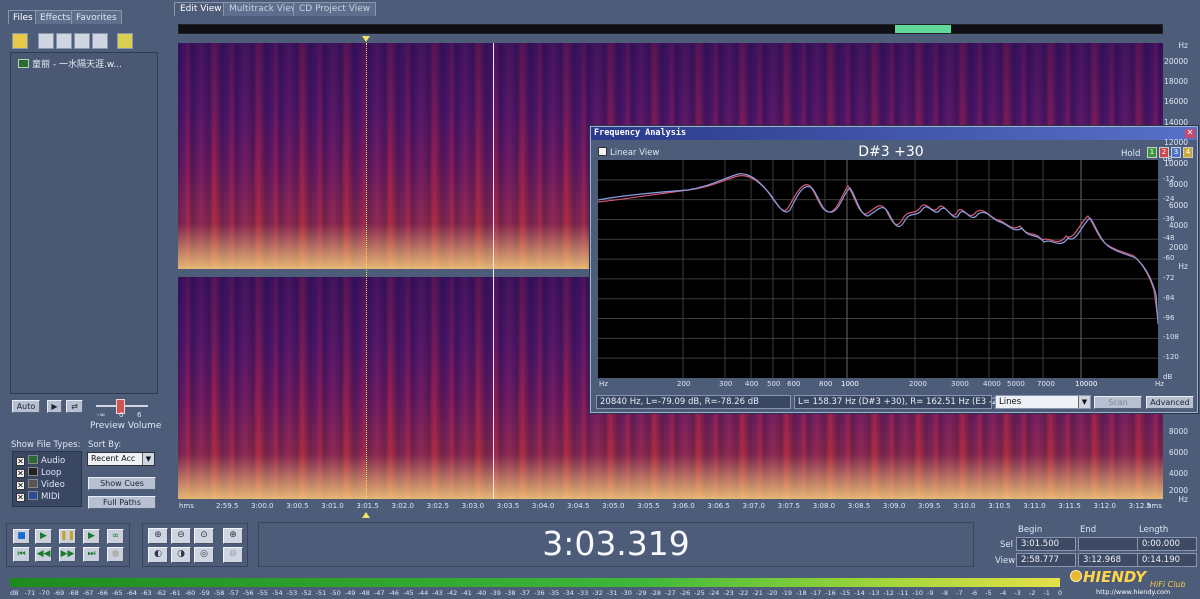 The height and width of the screenshot is (599, 1200). Describe the element at coordinates (204, 593) in the screenshot. I see `meter-tick-label: -59` at that location.